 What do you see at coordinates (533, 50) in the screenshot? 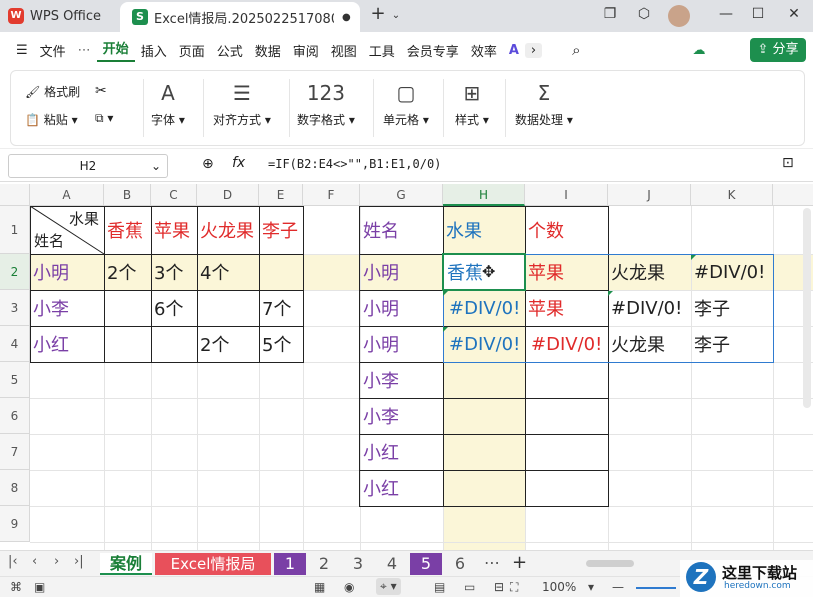
I see `scroll-right-icon: ›` at bounding box center [533, 50].